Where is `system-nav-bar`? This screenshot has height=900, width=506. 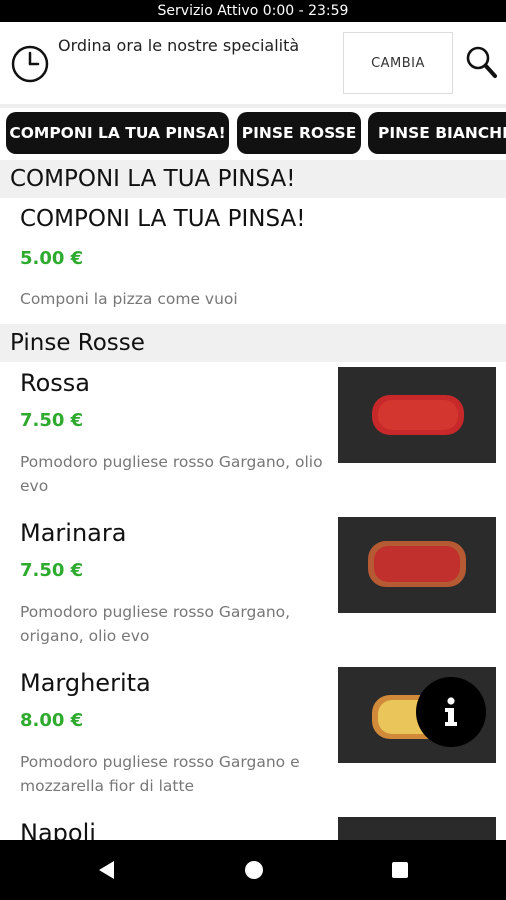 system-nav-bar is located at coordinates (253, 870).